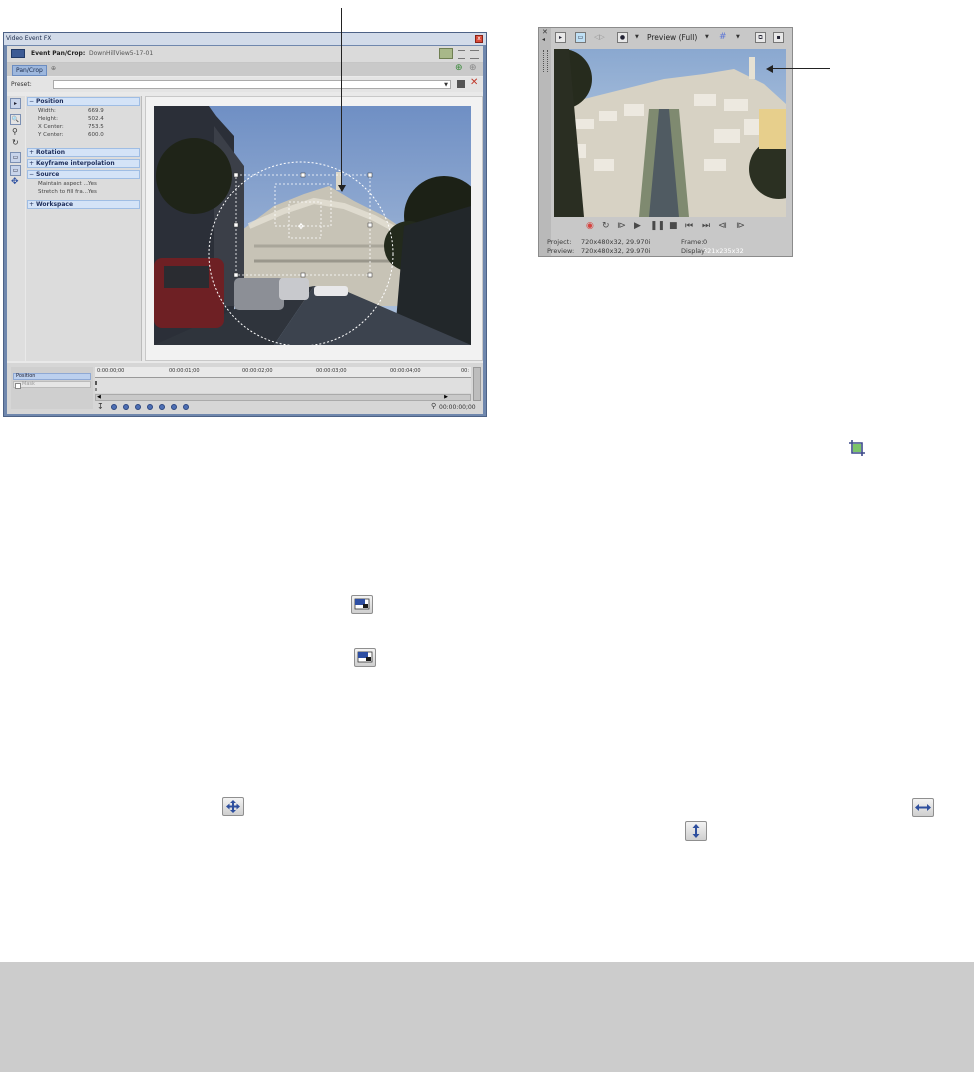  Describe the element at coordinates (740, 226) in the screenshot. I see `next-frame-icon: ⧐` at that location.